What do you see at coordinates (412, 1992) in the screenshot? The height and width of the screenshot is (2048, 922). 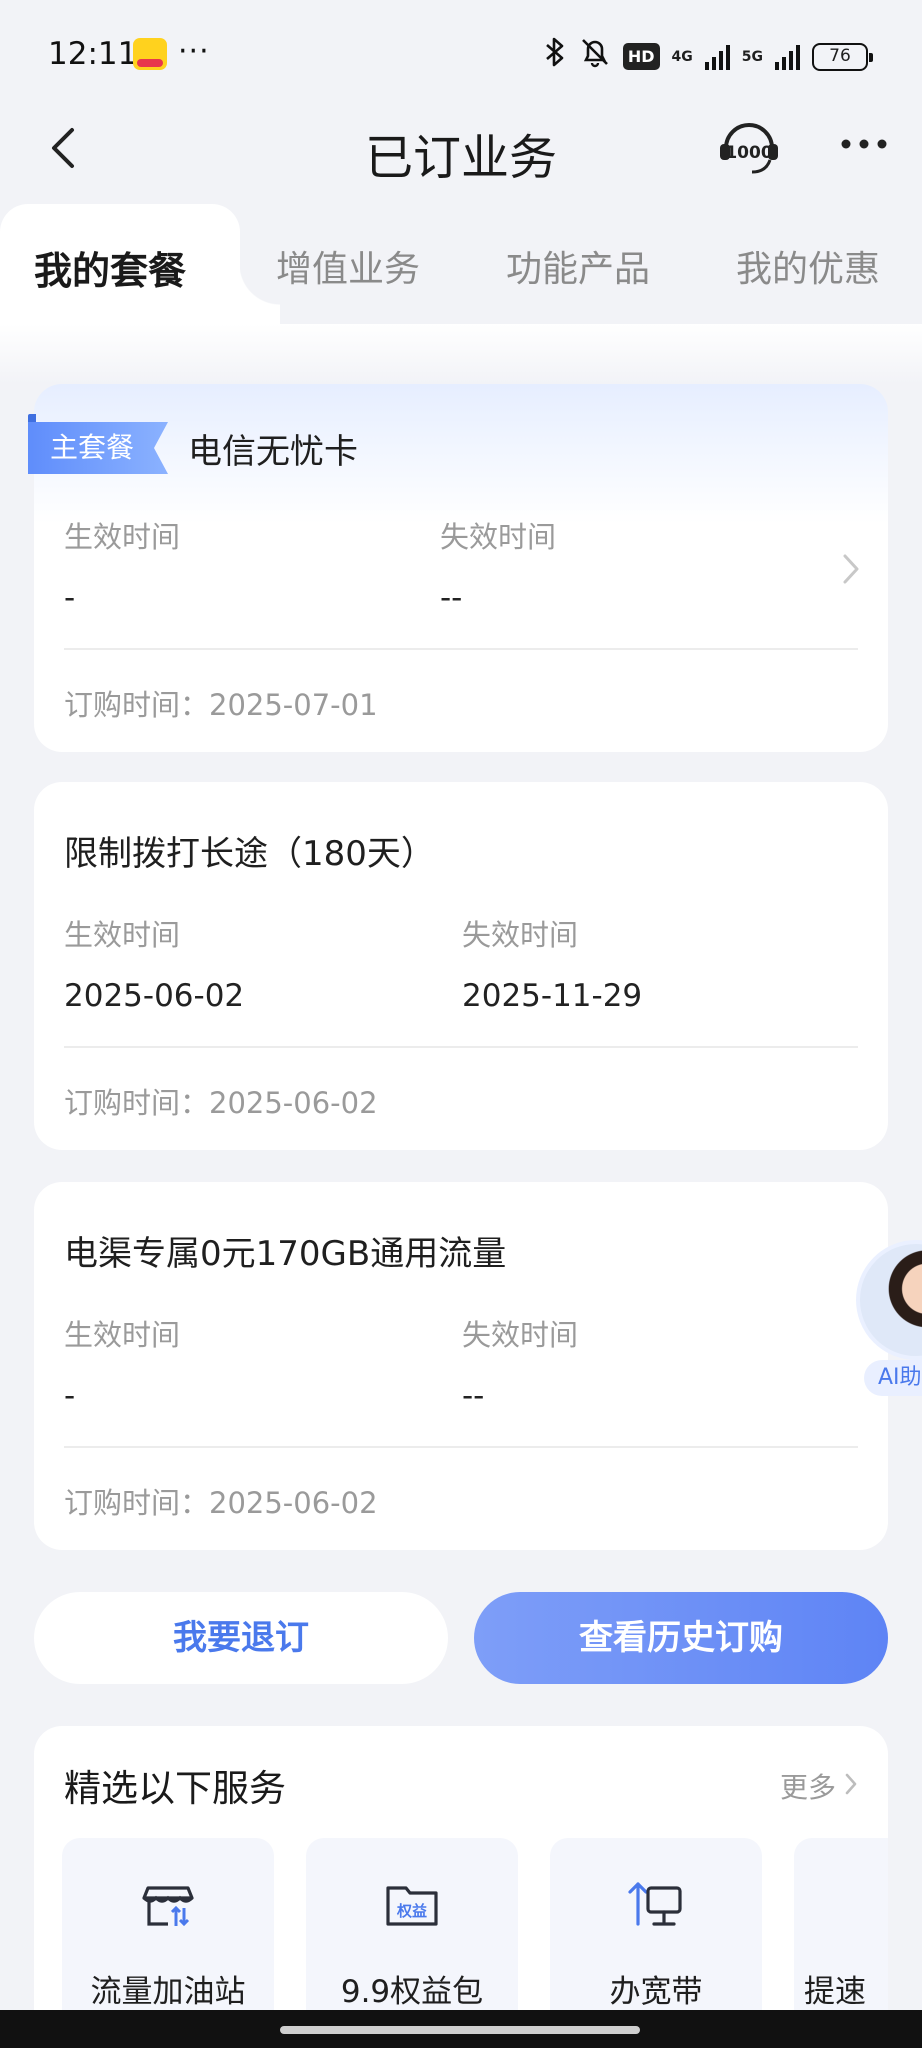 I see `service-label: 9.9权益包` at bounding box center [412, 1992].